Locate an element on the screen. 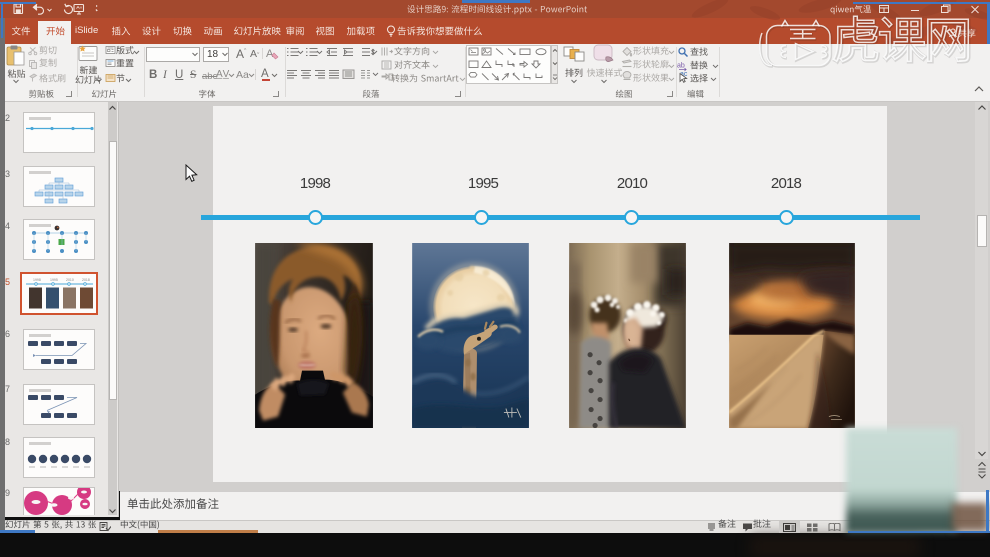  svg-text: 2018 is located at coordinates (86, 280).